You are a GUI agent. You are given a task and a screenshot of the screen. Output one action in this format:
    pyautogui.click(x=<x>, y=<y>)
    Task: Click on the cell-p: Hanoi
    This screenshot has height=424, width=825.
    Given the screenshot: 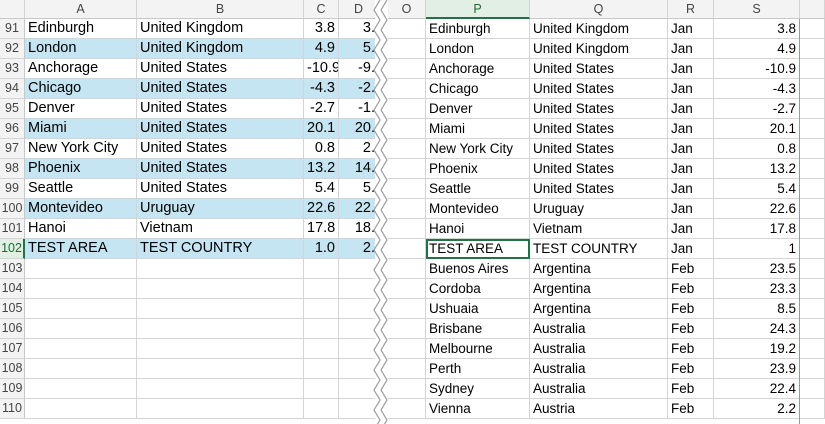 What is the action you would take?
    pyautogui.click(x=478, y=229)
    